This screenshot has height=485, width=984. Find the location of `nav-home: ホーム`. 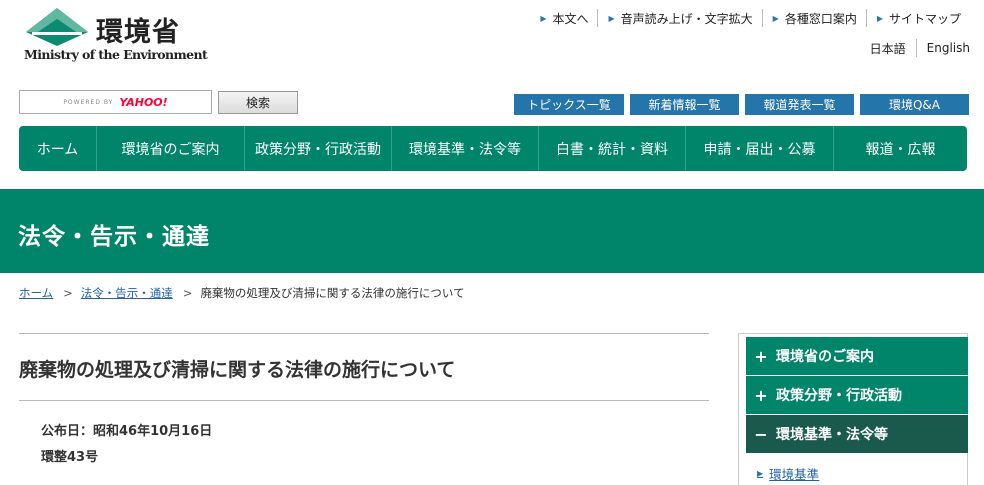

nav-home: ホーム is located at coordinates (57, 148).